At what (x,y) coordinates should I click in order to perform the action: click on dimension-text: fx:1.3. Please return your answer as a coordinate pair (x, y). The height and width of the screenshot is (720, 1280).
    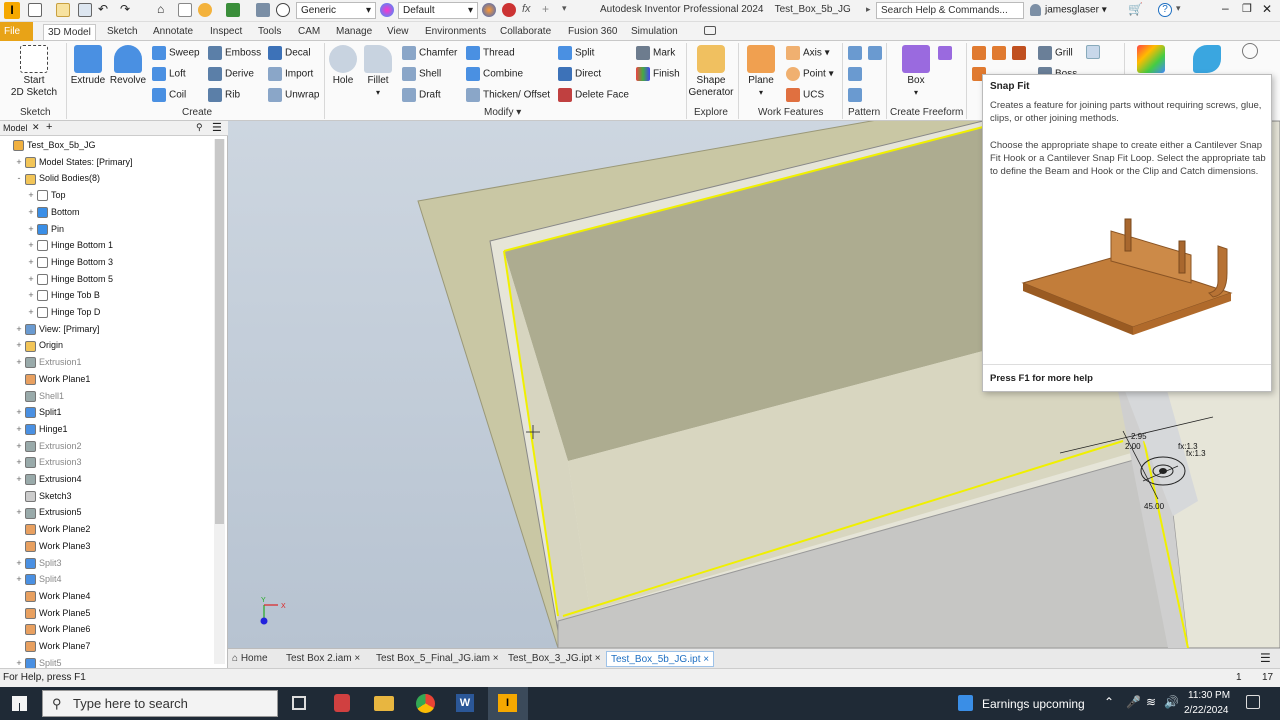
    Looking at the image, I should click on (1196, 453).